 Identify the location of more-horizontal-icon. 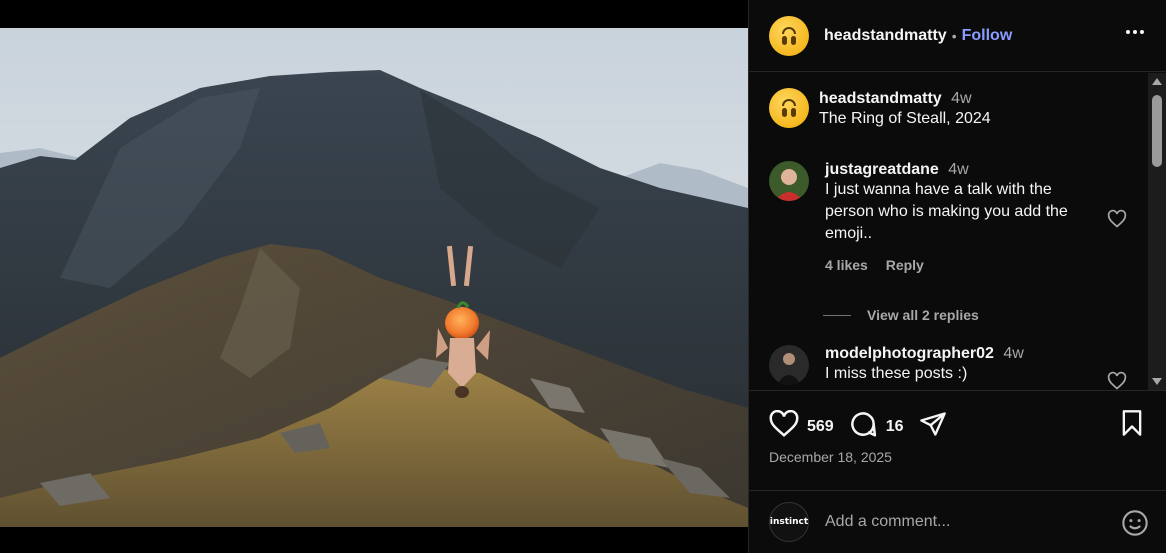
(1135, 35).